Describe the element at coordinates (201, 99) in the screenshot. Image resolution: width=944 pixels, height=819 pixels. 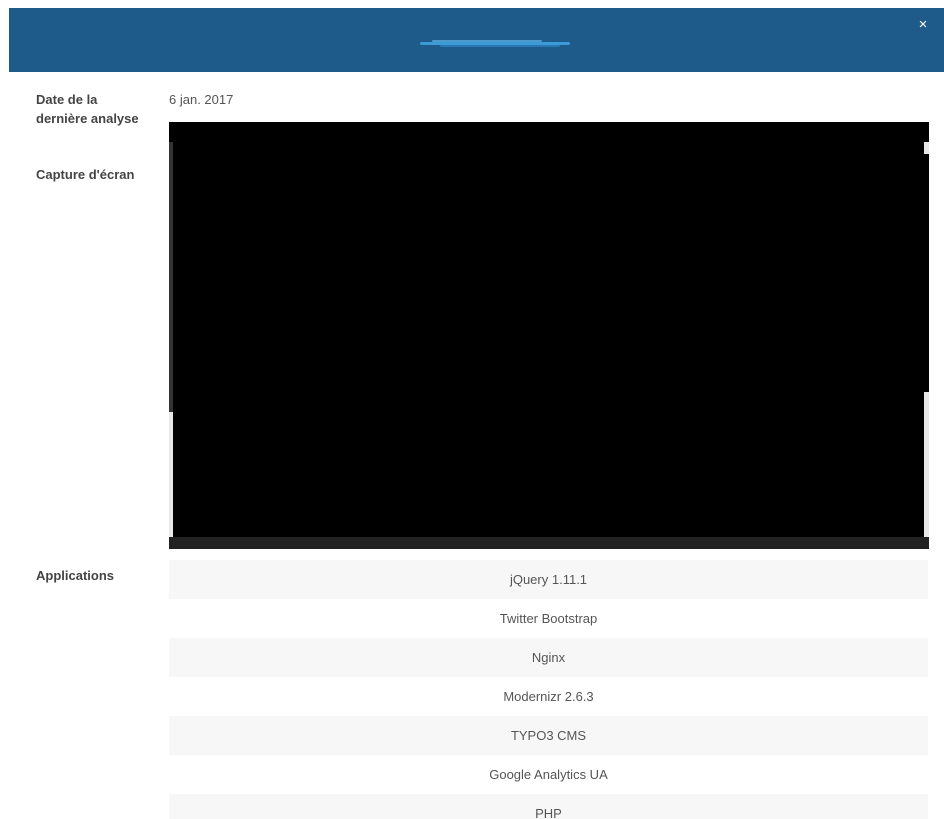
I see `last-analysis-value: 6 jan. 2017` at that location.